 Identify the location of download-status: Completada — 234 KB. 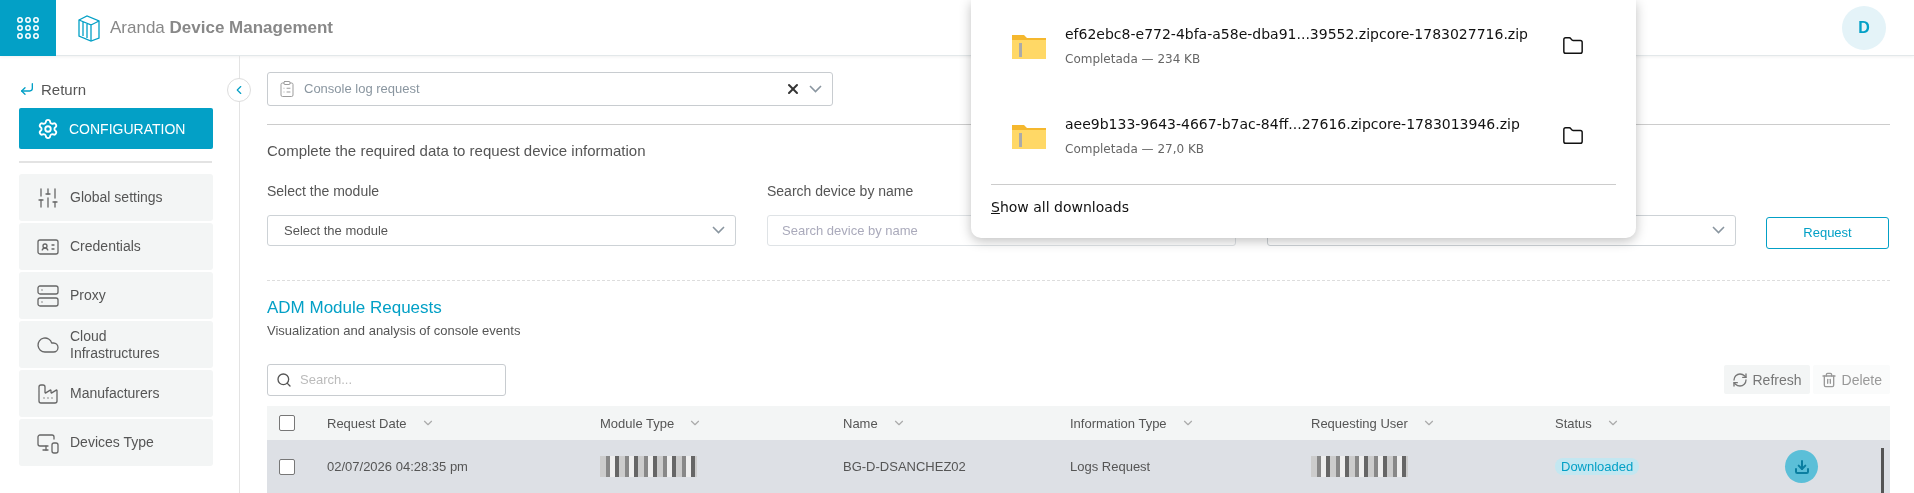
(1133, 59).